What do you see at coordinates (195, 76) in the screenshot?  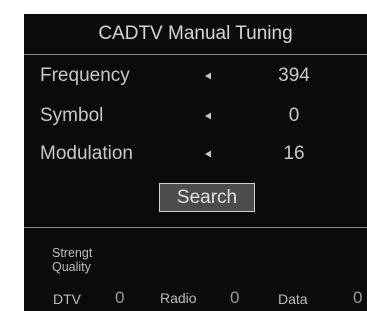 I see `setting-row-frequency: Frequency 394` at bounding box center [195, 76].